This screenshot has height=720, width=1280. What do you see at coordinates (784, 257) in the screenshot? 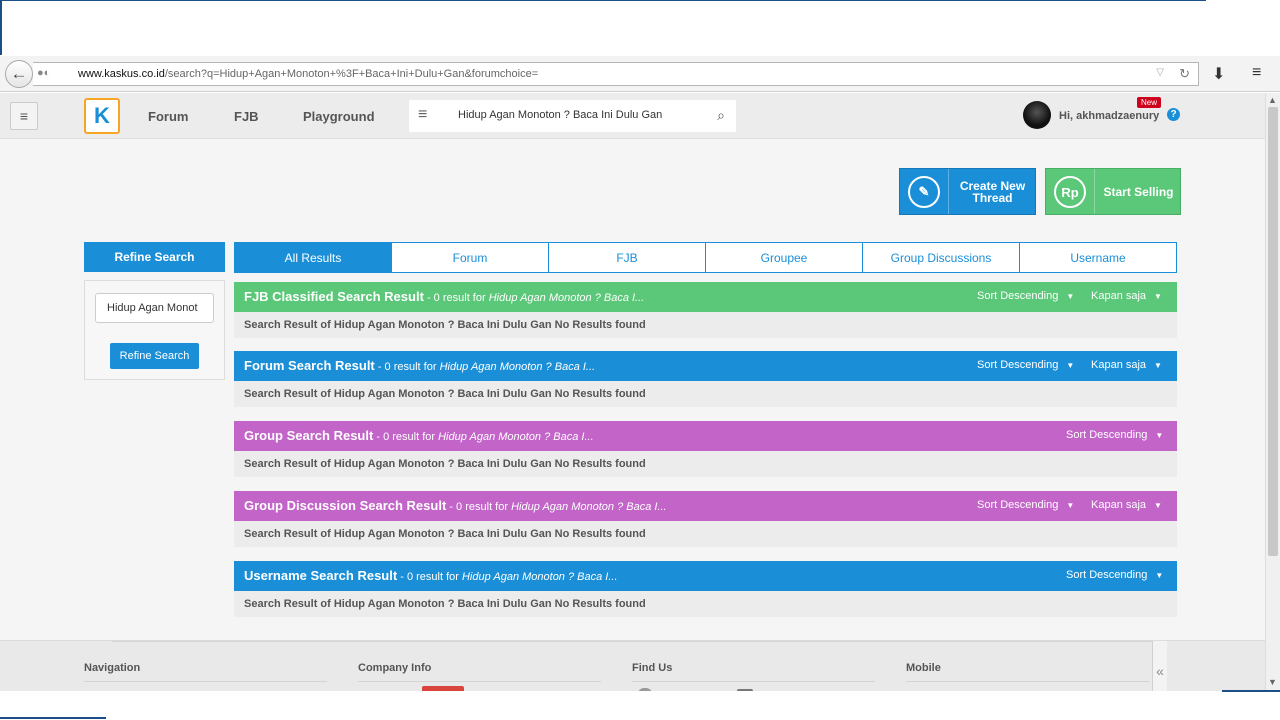
I see `tab-groupee: Groupee` at bounding box center [784, 257].